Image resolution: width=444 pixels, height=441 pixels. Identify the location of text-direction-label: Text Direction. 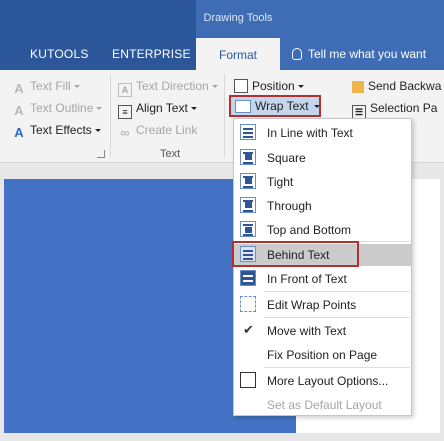
(172, 86).